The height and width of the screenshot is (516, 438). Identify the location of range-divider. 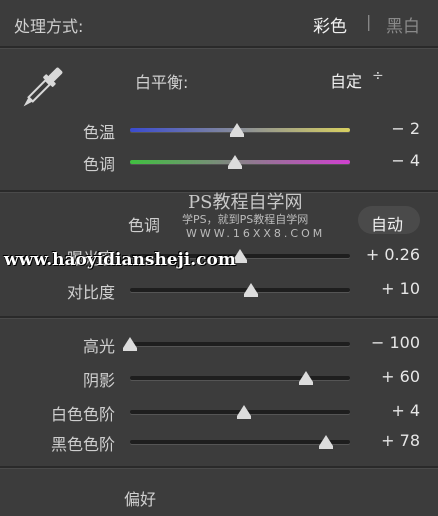
(219, 467).